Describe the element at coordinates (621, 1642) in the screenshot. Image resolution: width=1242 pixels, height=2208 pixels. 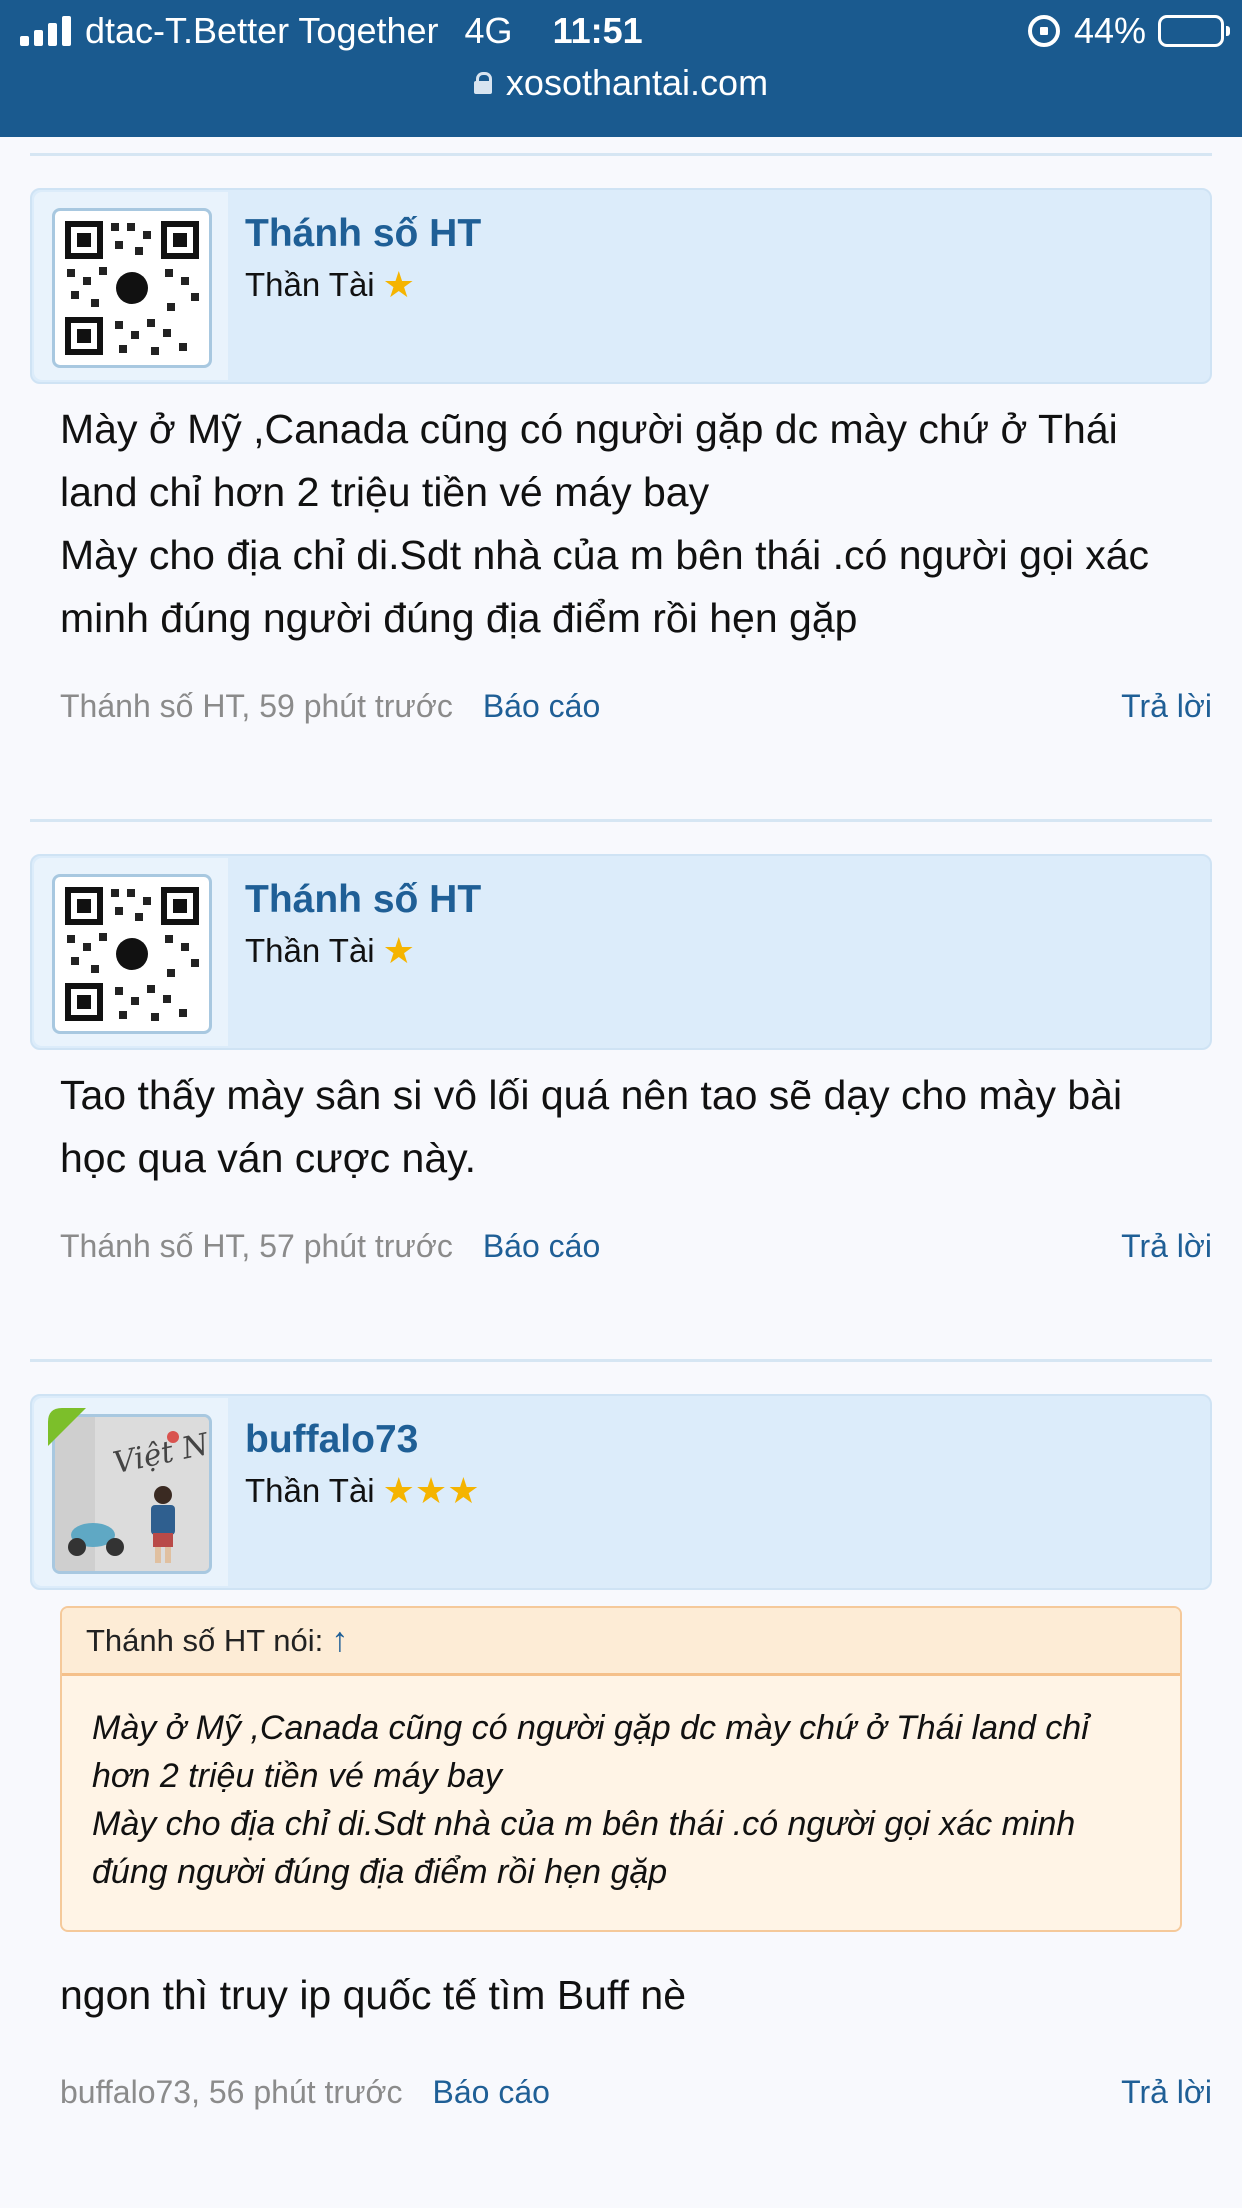
I see `quote-header: Thánh số HT nói: ↑` at that location.